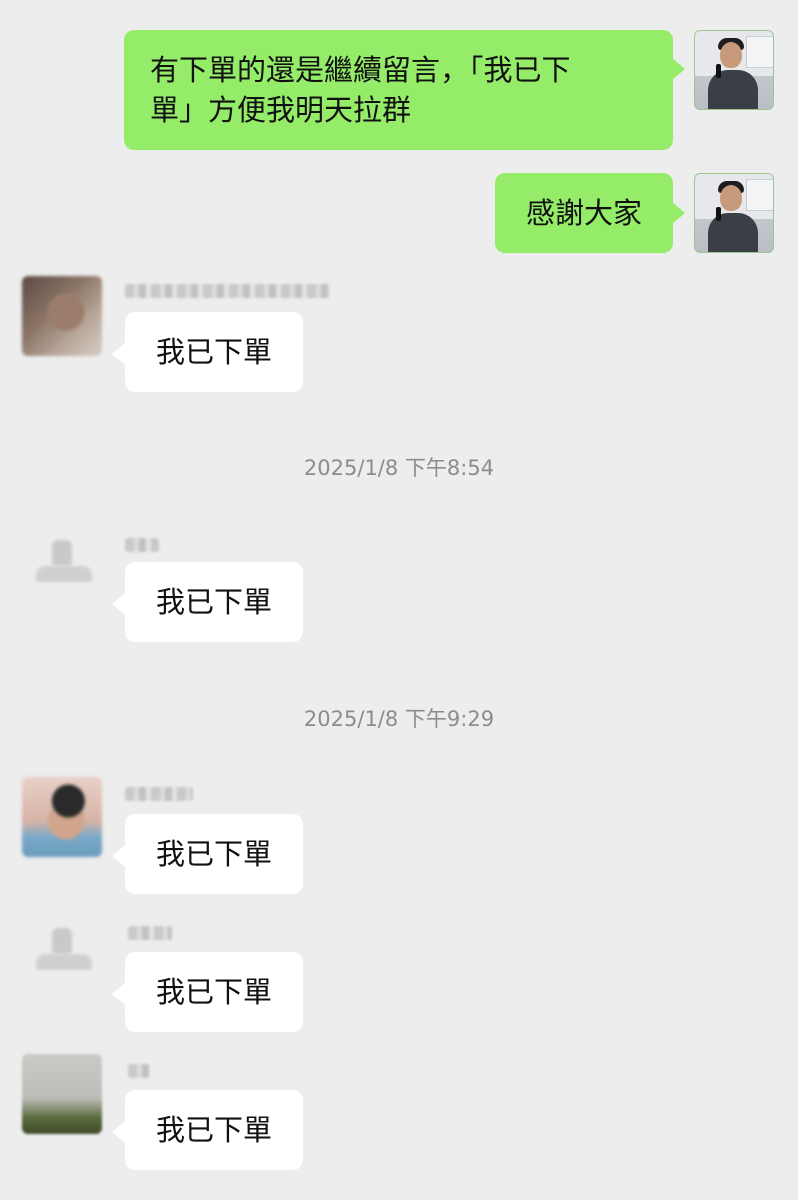 Image resolution: width=798 pixels, height=1200 pixels. I want to click on message-bubble-self: 感謝大家, so click(584, 213).